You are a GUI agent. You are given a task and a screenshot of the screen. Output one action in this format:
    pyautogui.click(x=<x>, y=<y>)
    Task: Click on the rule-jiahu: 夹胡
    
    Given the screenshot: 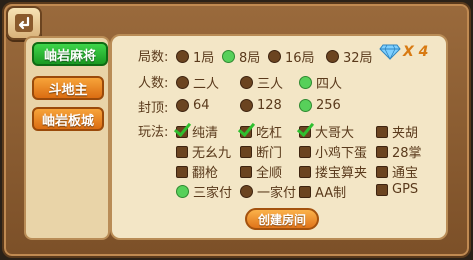 What is the action you would take?
    pyautogui.click(x=397, y=131)
    